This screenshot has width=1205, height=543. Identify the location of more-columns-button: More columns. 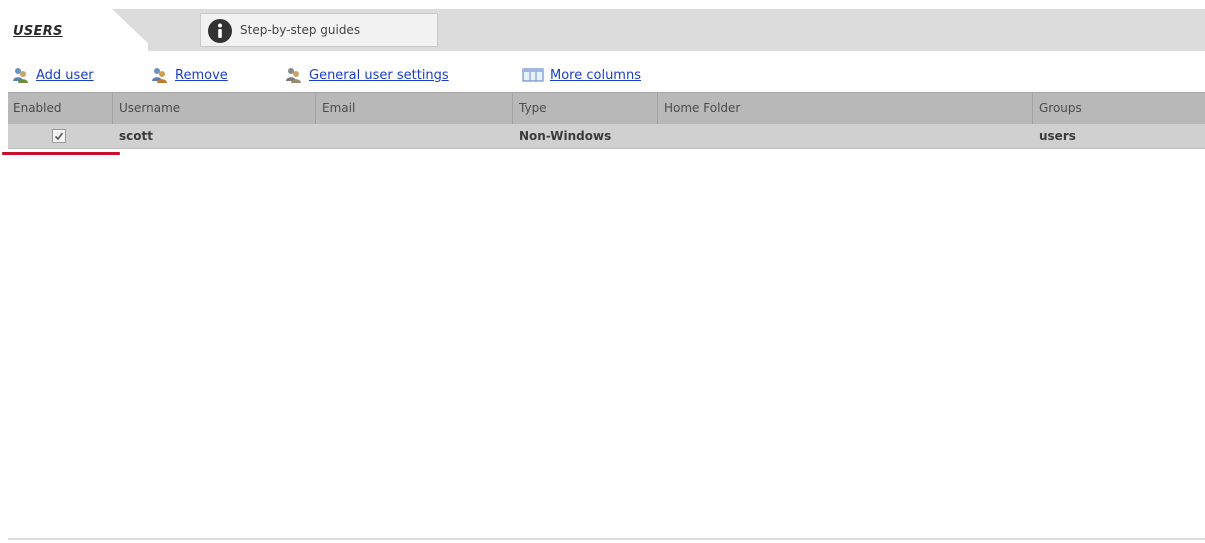
(581, 75).